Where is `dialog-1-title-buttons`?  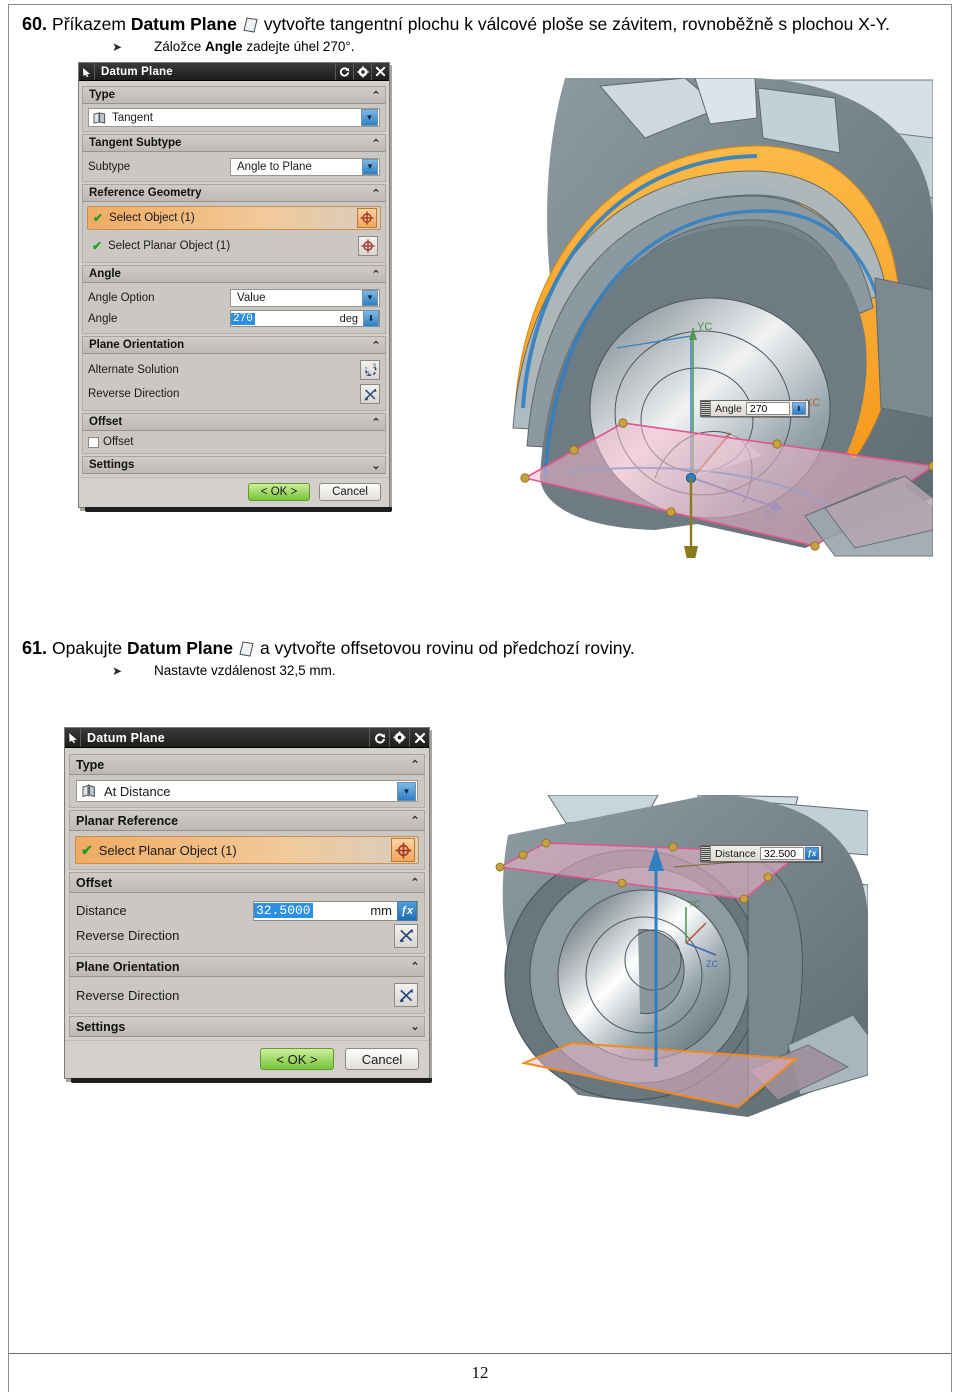
dialog-1-title-buttons is located at coordinates (362, 71).